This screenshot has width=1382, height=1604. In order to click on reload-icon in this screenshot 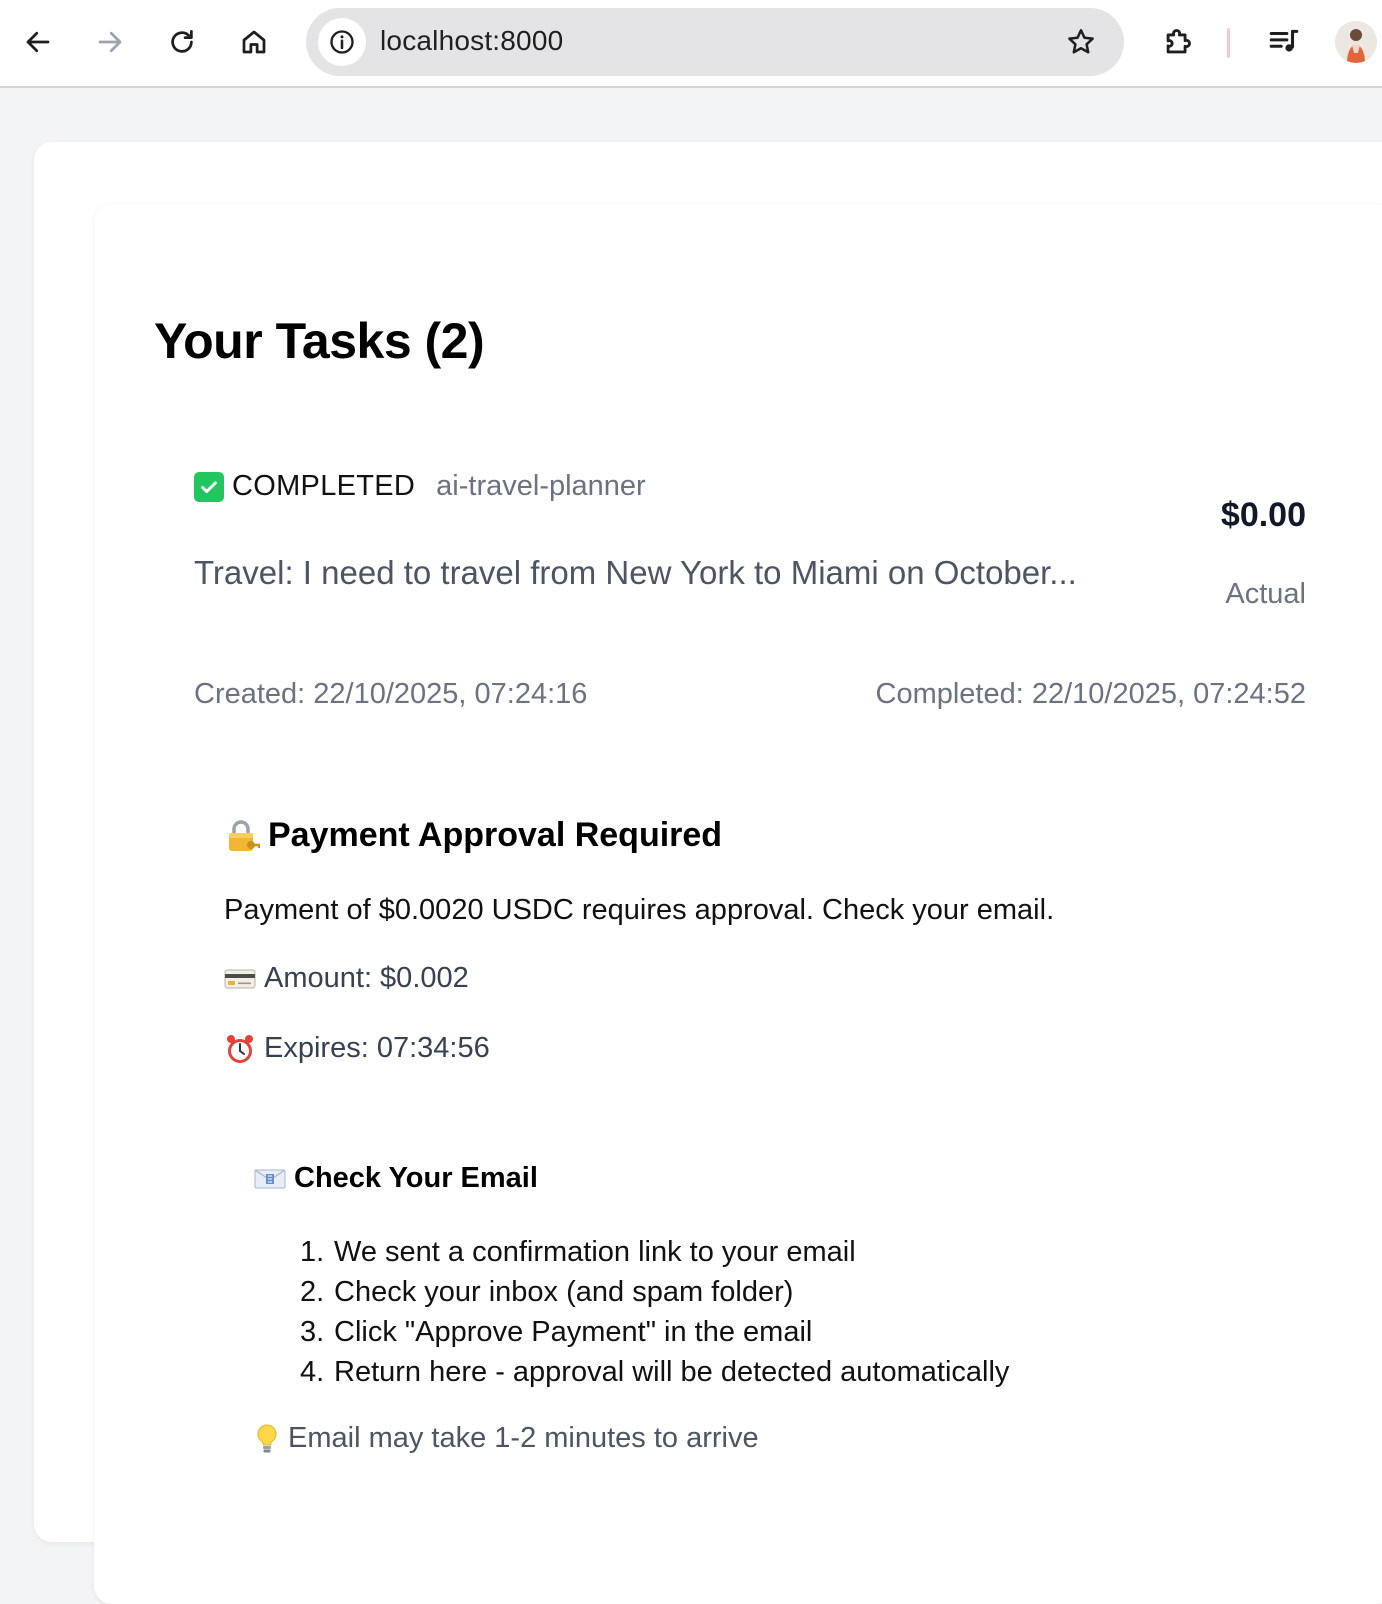, I will do `click(182, 41)`.